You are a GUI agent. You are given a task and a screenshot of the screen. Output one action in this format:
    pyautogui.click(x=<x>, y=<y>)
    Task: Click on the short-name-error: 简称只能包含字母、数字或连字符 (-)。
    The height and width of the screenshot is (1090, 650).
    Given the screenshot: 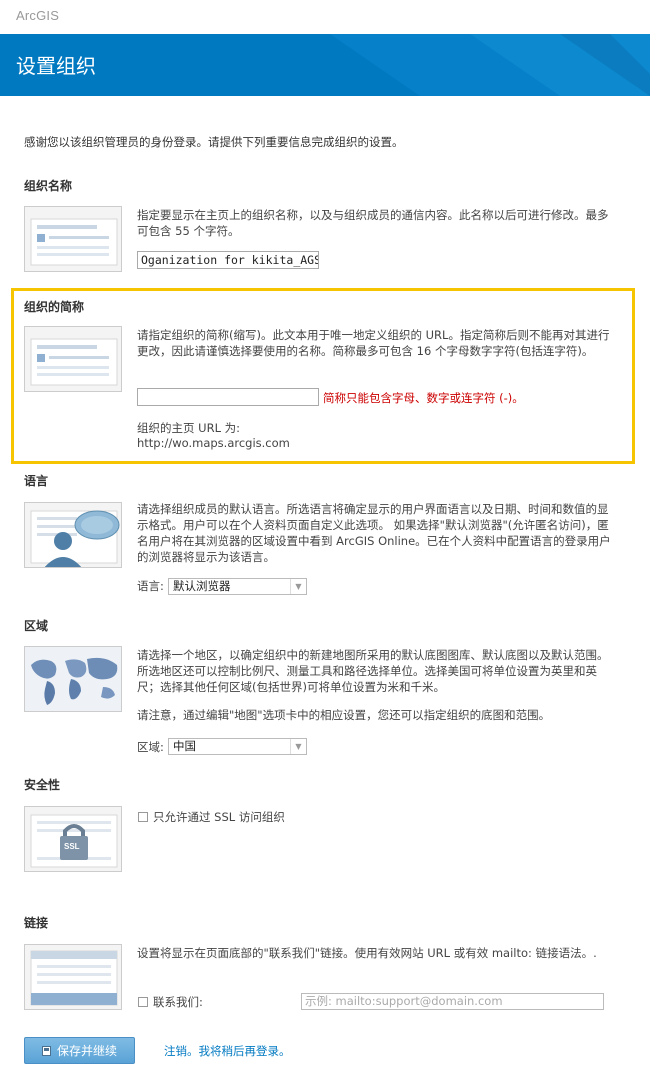 What is the action you would take?
    pyautogui.click(x=423, y=398)
    